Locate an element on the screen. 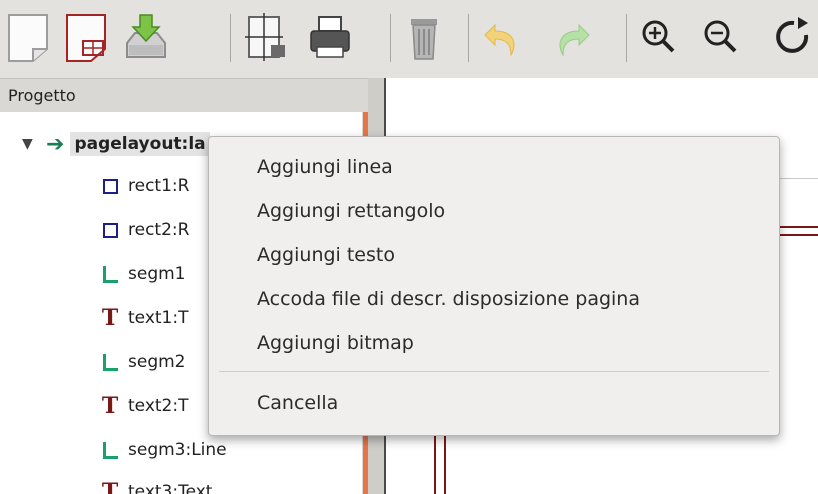 The image size is (818, 494). menu-separator is located at coordinates (494, 371).